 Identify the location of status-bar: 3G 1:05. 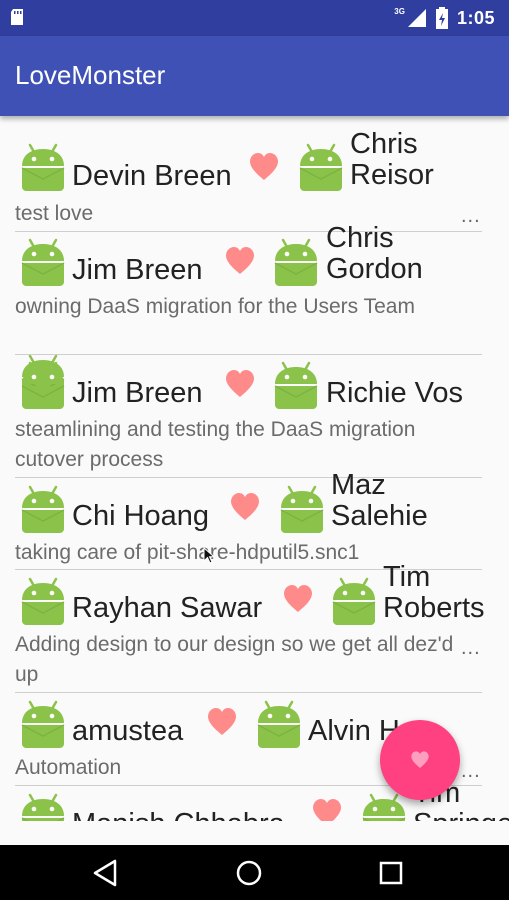
(254, 18).